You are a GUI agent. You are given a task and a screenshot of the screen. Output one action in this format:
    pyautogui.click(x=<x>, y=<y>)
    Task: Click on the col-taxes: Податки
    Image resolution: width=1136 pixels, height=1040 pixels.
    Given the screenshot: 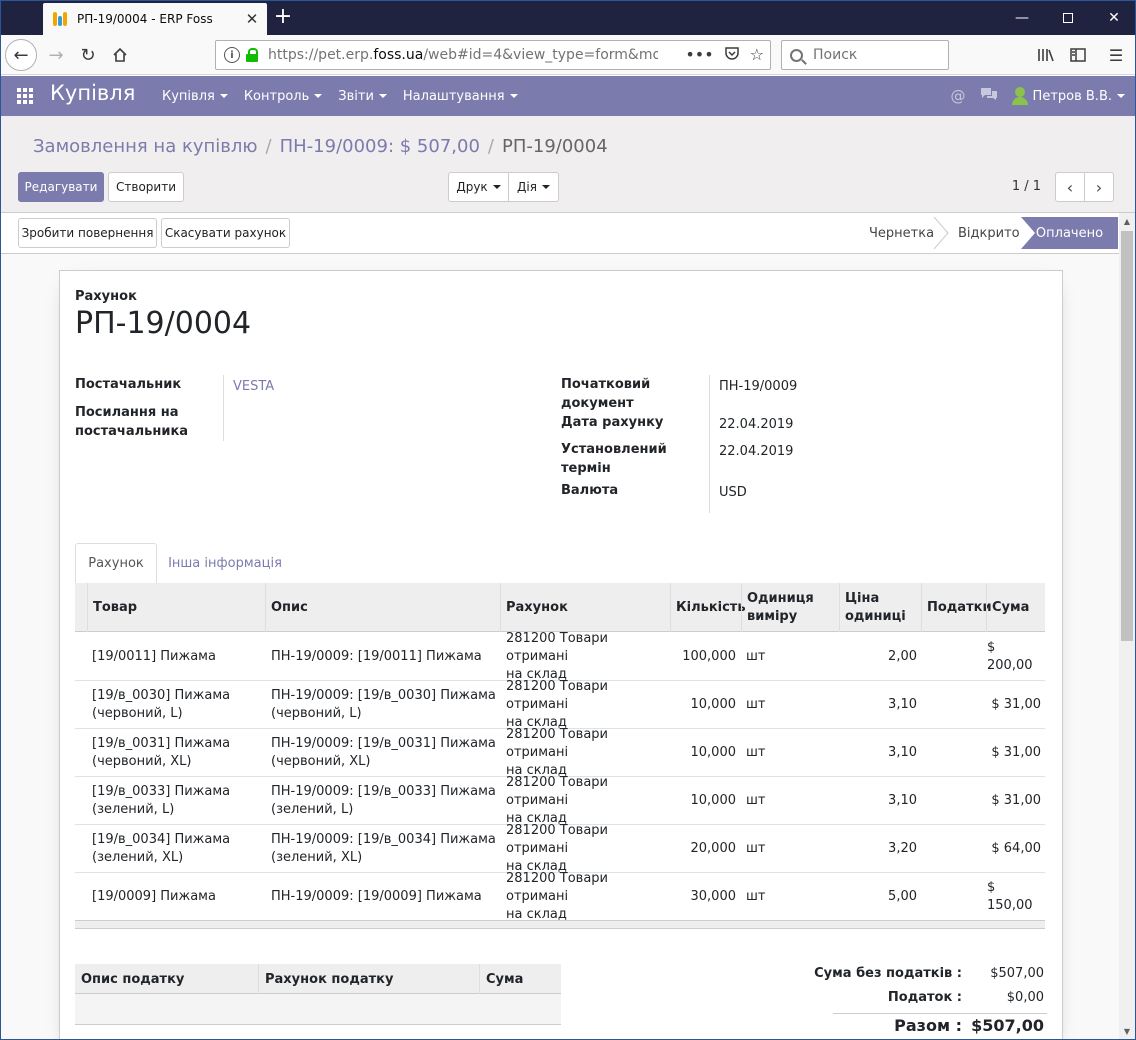 What is the action you would take?
    pyautogui.click(x=956, y=607)
    